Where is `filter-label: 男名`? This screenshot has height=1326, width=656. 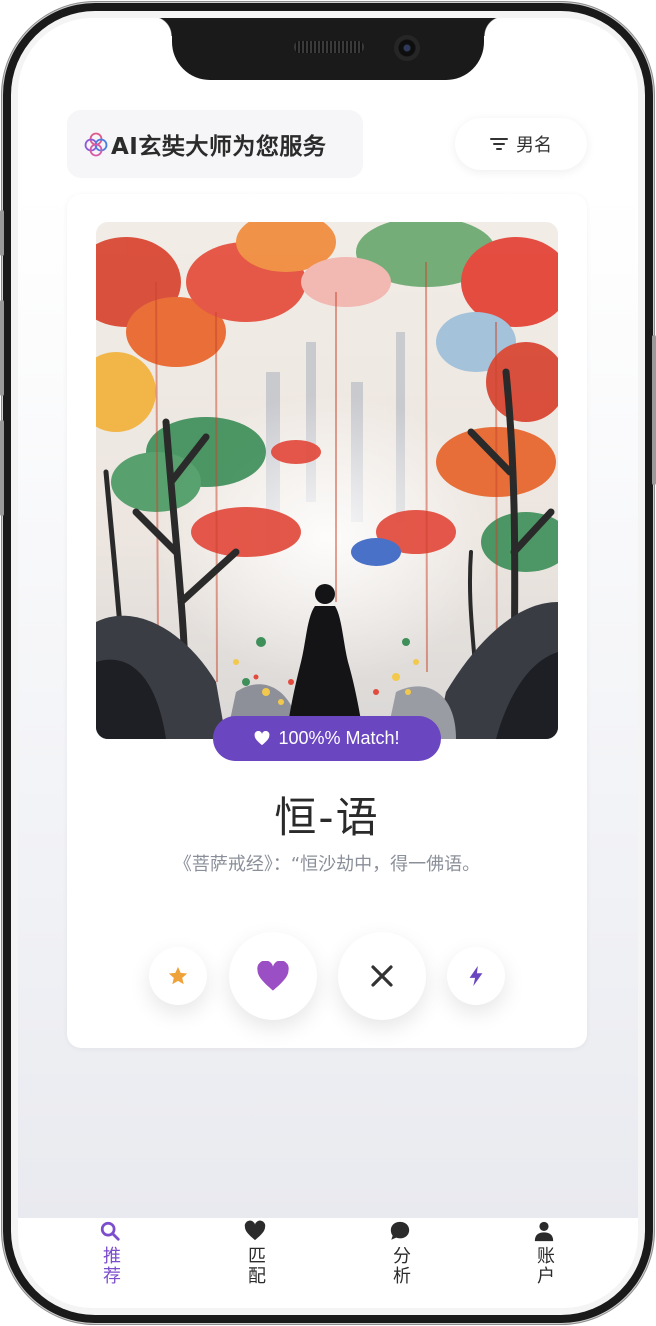
filter-label: 男名 is located at coordinates (534, 145).